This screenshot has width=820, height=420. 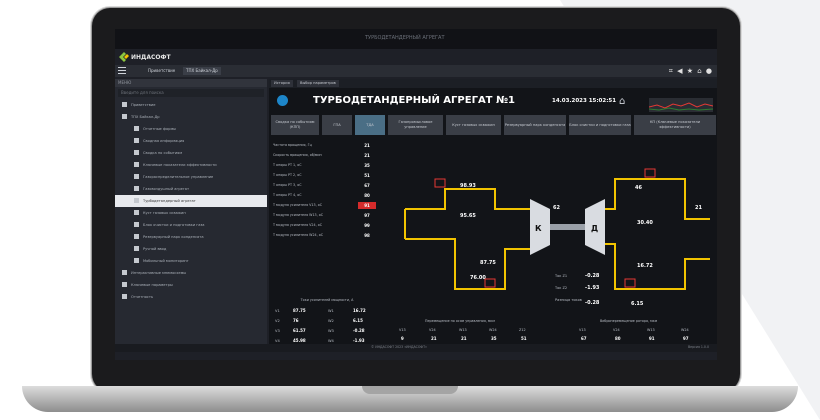 I want to click on current-label: V1, so click(x=277, y=311).